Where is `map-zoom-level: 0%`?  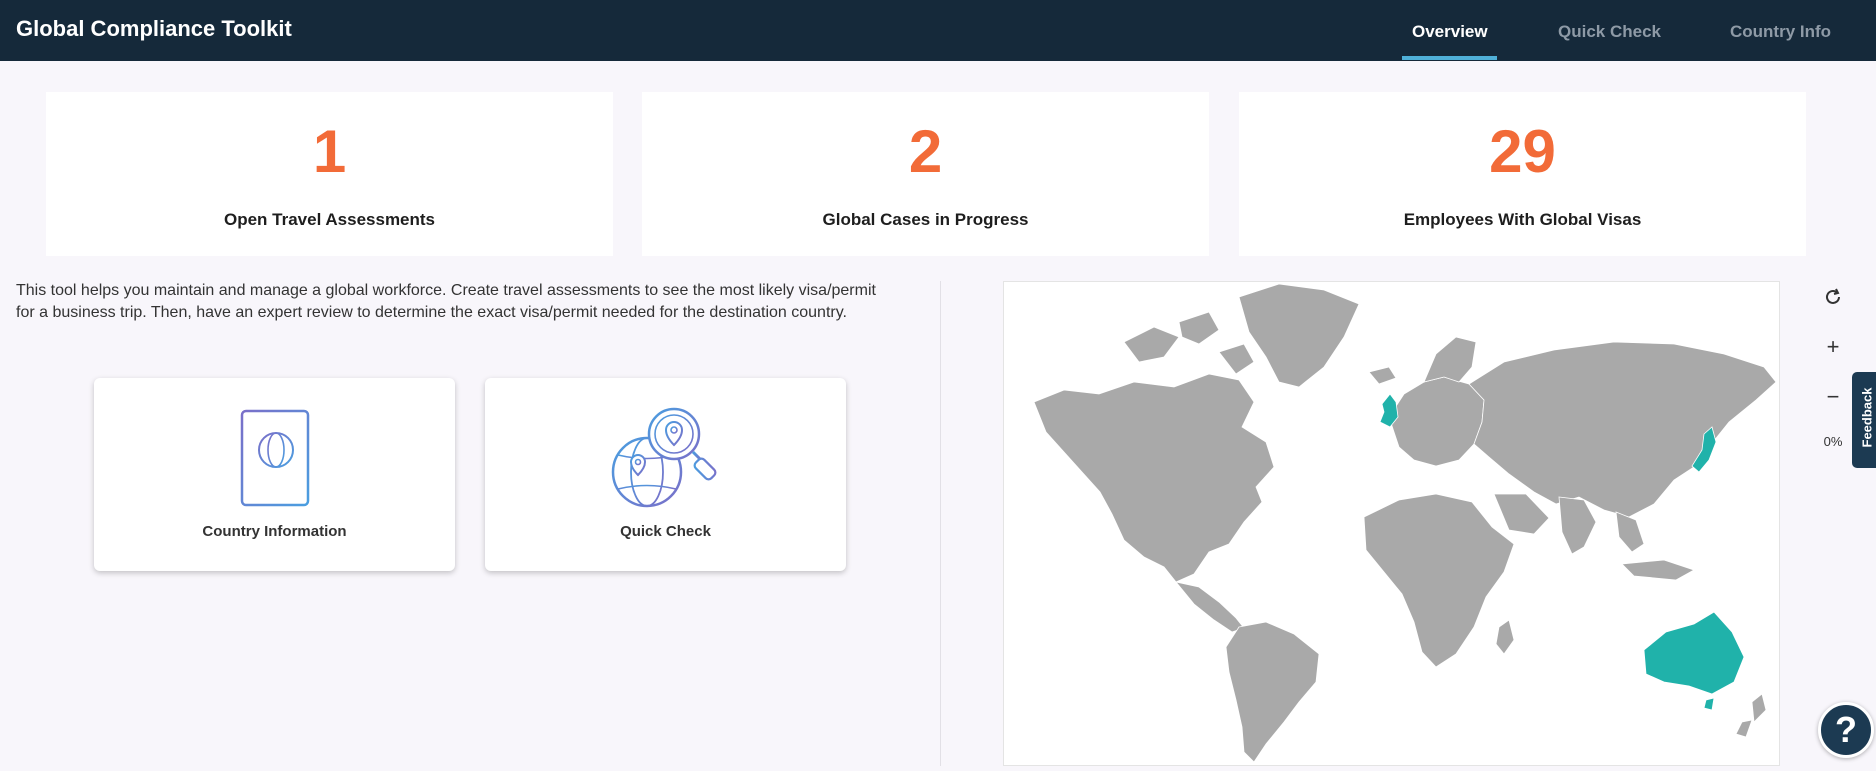 map-zoom-level: 0% is located at coordinates (1833, 441).